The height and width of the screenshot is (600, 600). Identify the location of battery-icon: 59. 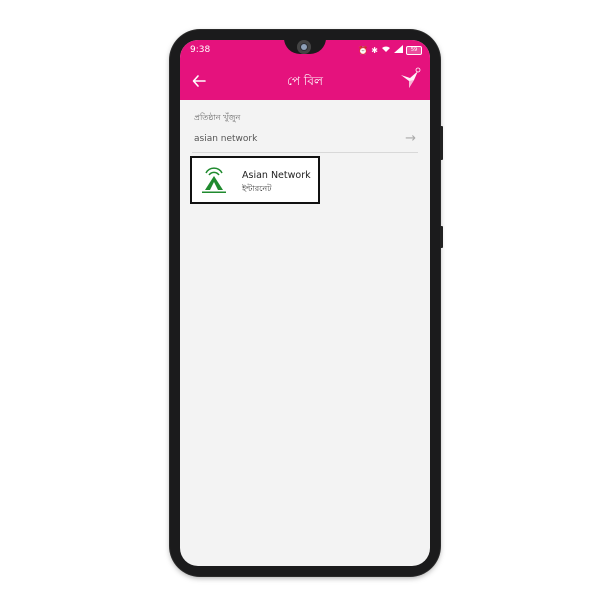
(414, 50).